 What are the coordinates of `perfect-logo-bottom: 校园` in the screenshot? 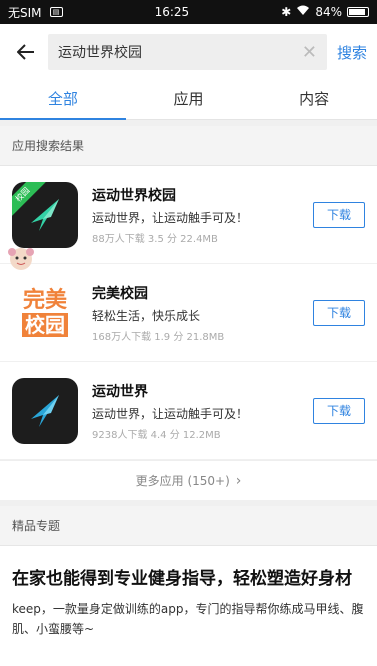 It's located at (45, 324).